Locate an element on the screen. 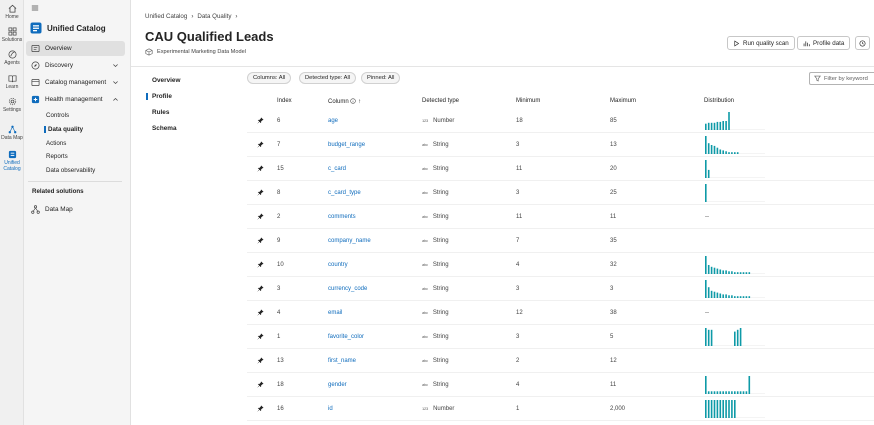 Image resolution: width=874 pixels, height=425 pixels. cell-column-name: comments is located at coordinates (342, 217).